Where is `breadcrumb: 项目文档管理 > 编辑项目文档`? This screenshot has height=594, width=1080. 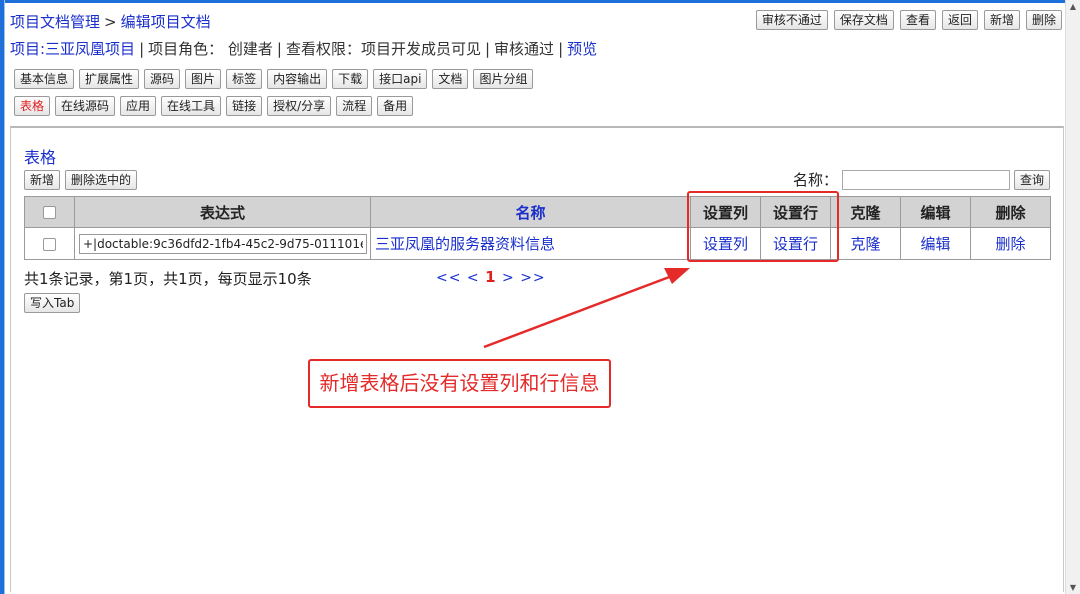
breadcrumb: 项目文档管理 > 编辑项目文档 is located at coordinates (110, 21).